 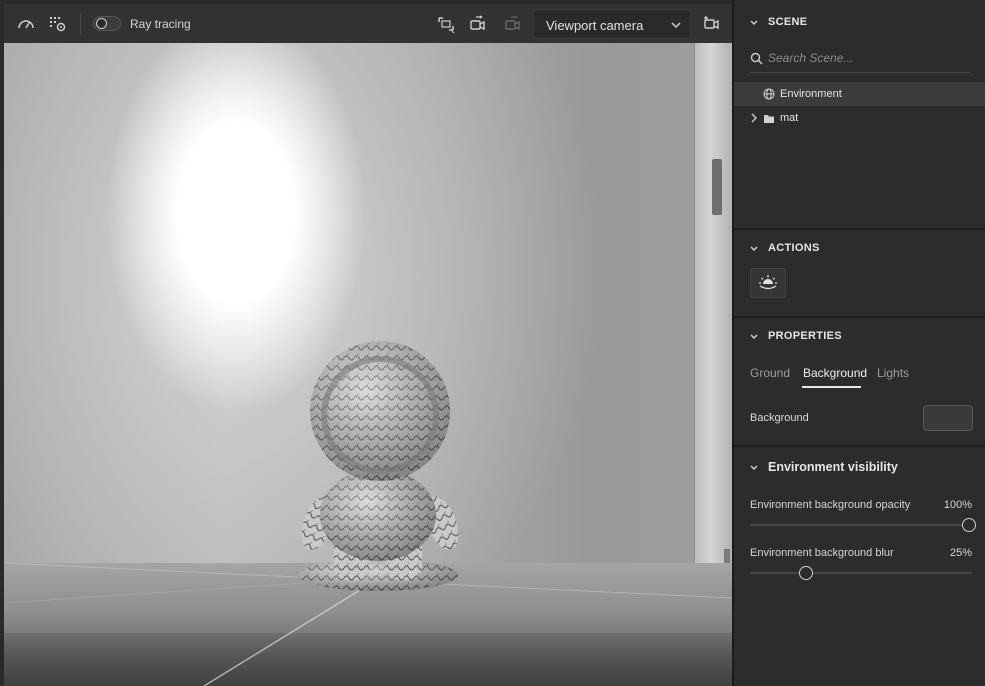 I want to click on render-settings-icon, so click(x=58, y=23).